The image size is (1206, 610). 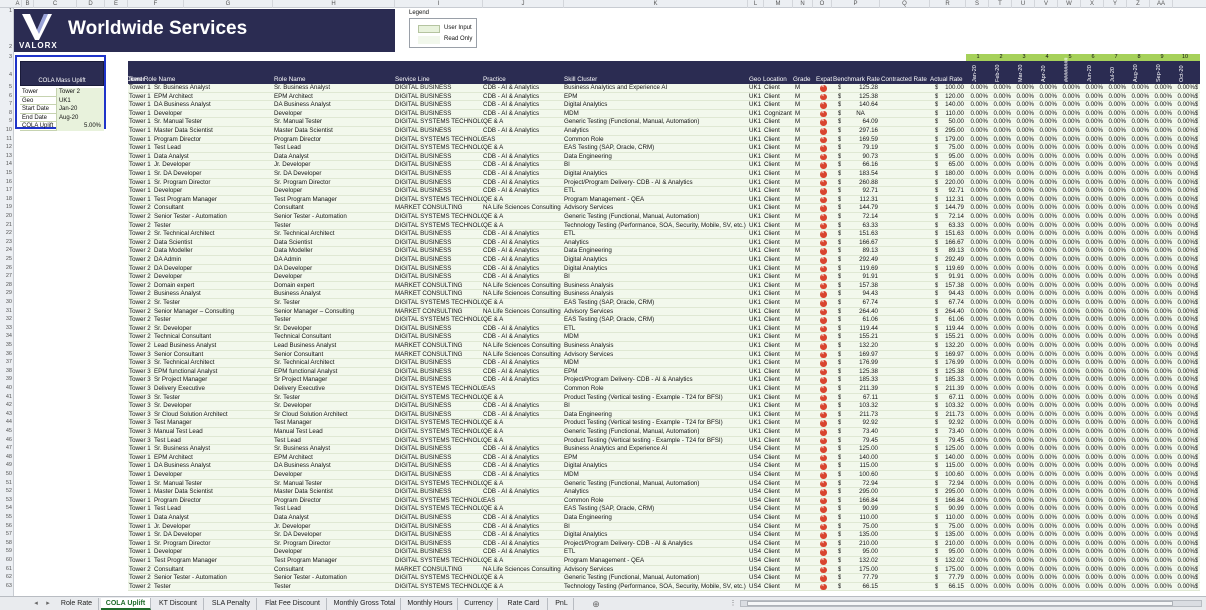 What do you see at coordinates (6, 156) in the screenshot?
I see `row-number: 13` at bounding box center [6, 156].